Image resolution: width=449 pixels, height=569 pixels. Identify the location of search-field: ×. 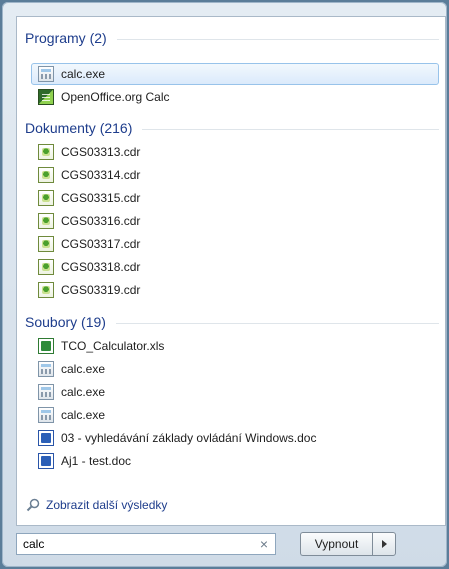
(146, 544).